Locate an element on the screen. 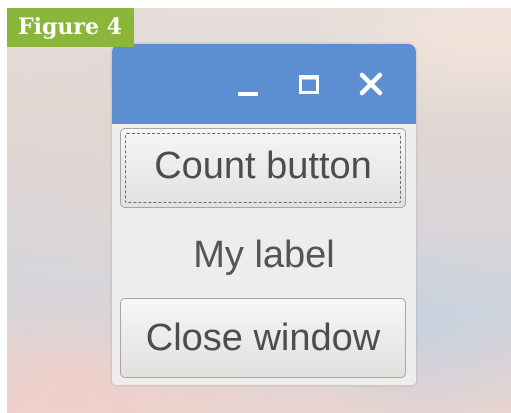  count-button: Count button is located at coordinates (263, 168).